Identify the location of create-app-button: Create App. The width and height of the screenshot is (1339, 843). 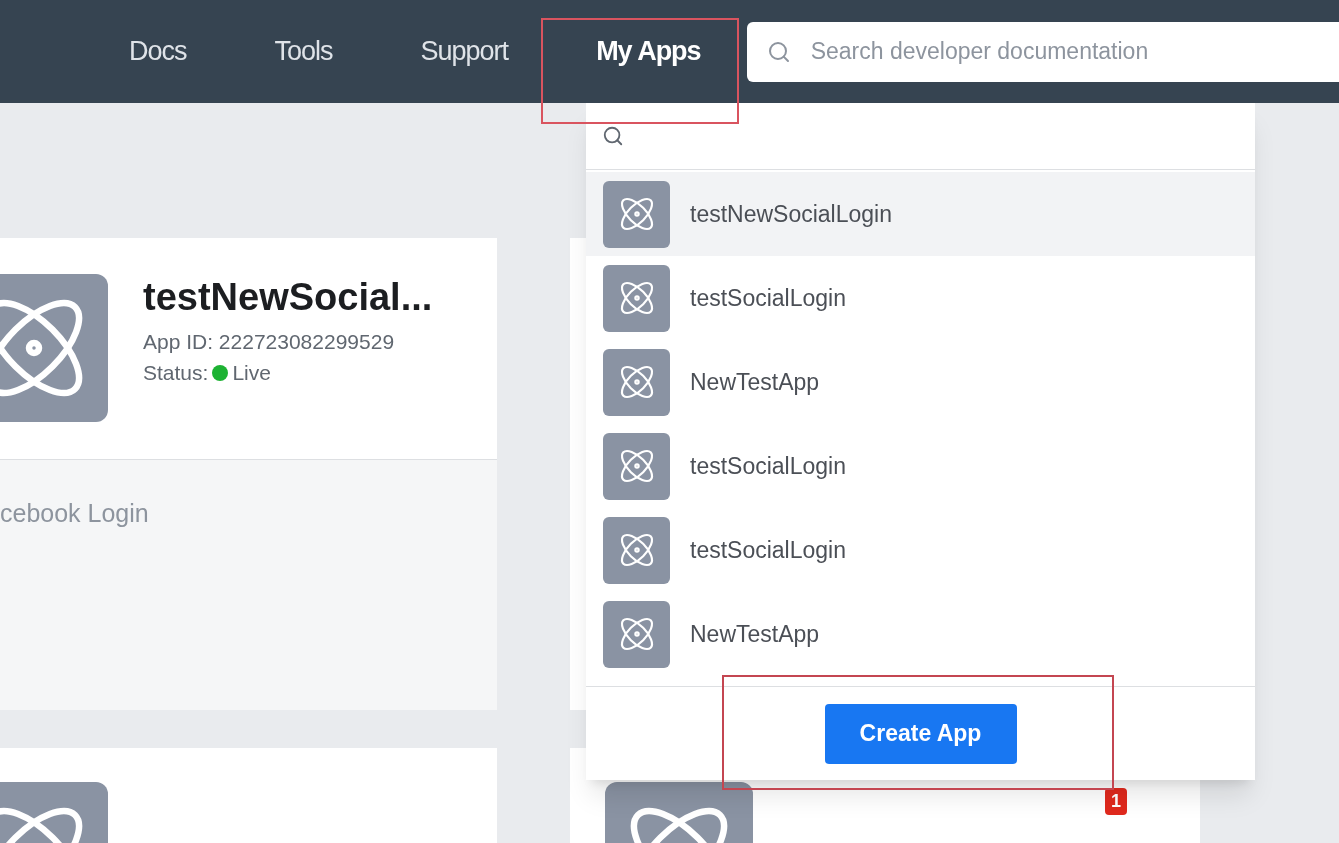
(920, 733).